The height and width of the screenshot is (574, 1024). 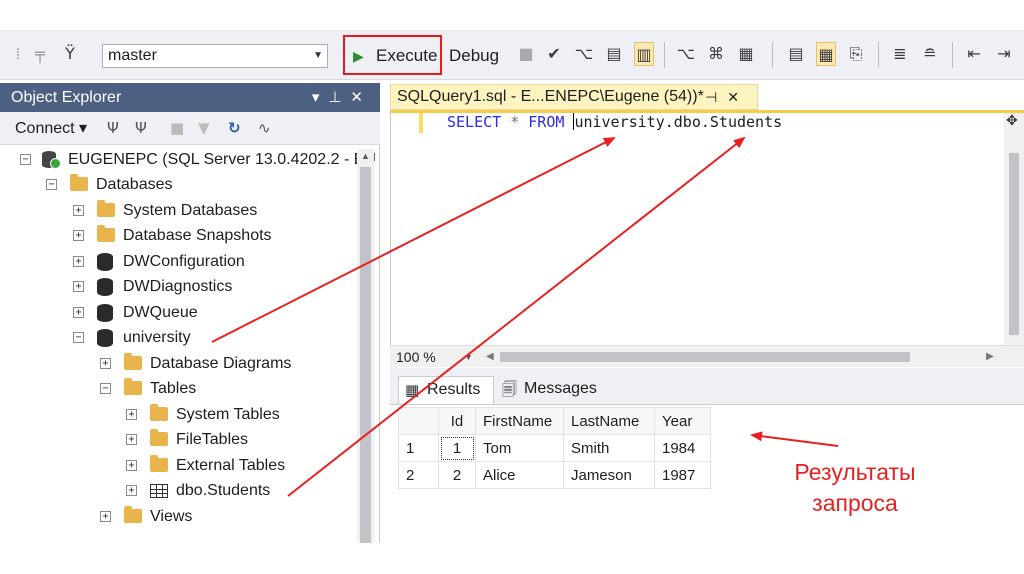 What do you see at coordinates (686, 54) in the screenshot?
I see `estimated-plan-icon: ⌥` at bounding box center [686, 54].